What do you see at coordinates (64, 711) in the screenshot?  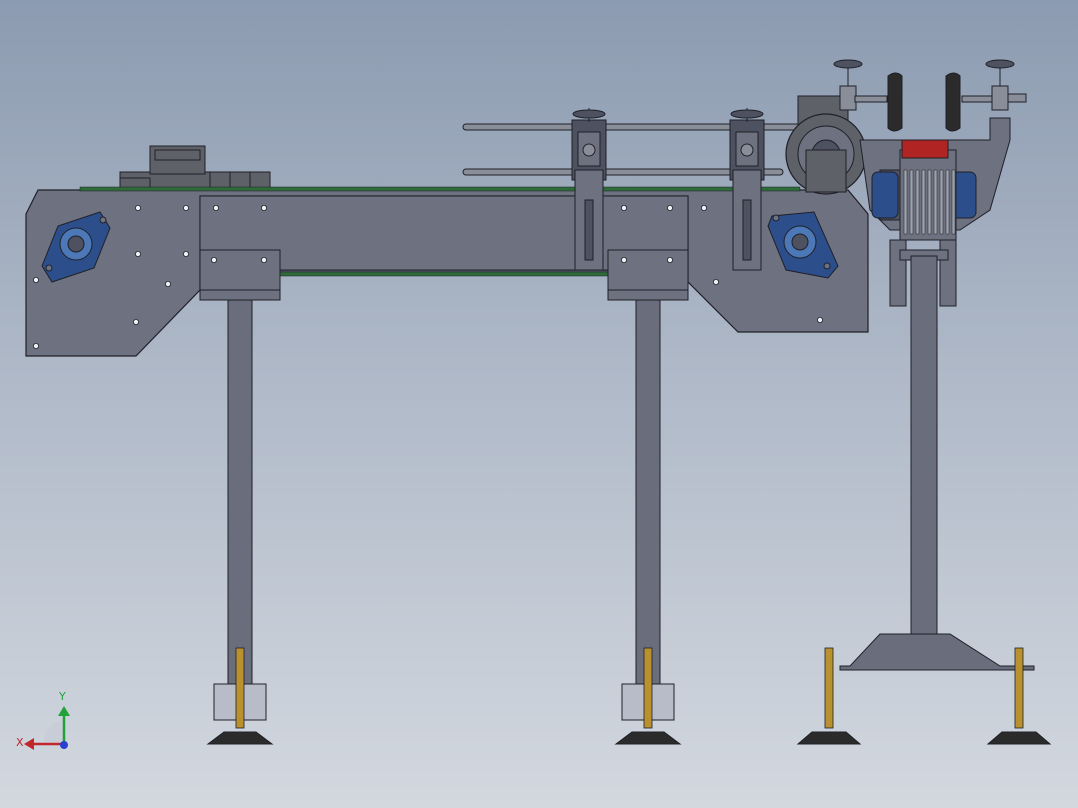 I see `y-axis-arrowhead` at bounding box center [64, 711].